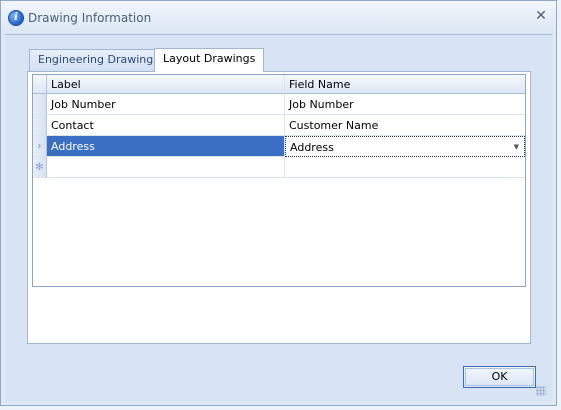  Describe the element at coordinates (166, 167) in the screenshot. I see `new-label-cell` at that location.